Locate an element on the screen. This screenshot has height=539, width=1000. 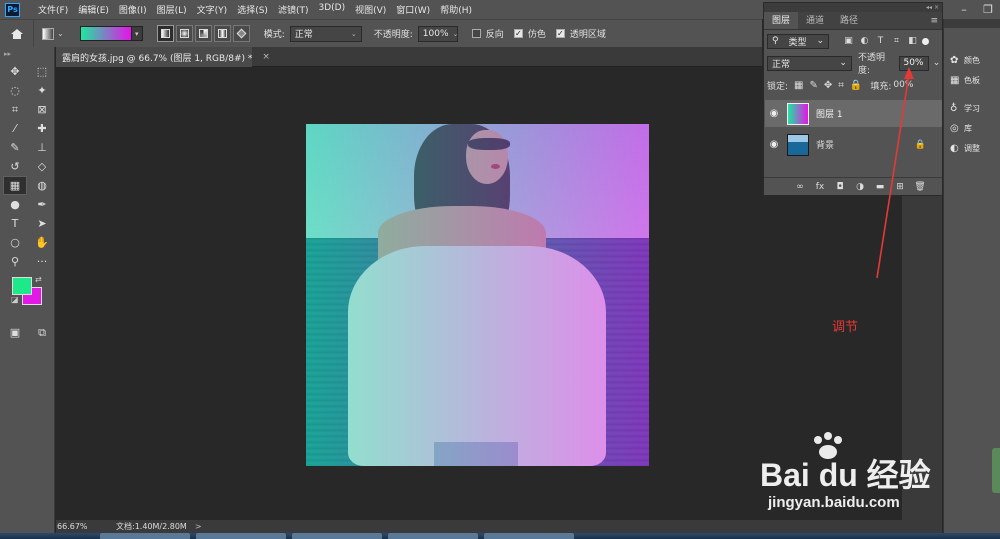
taskbar is located at coordinates (500, 536).